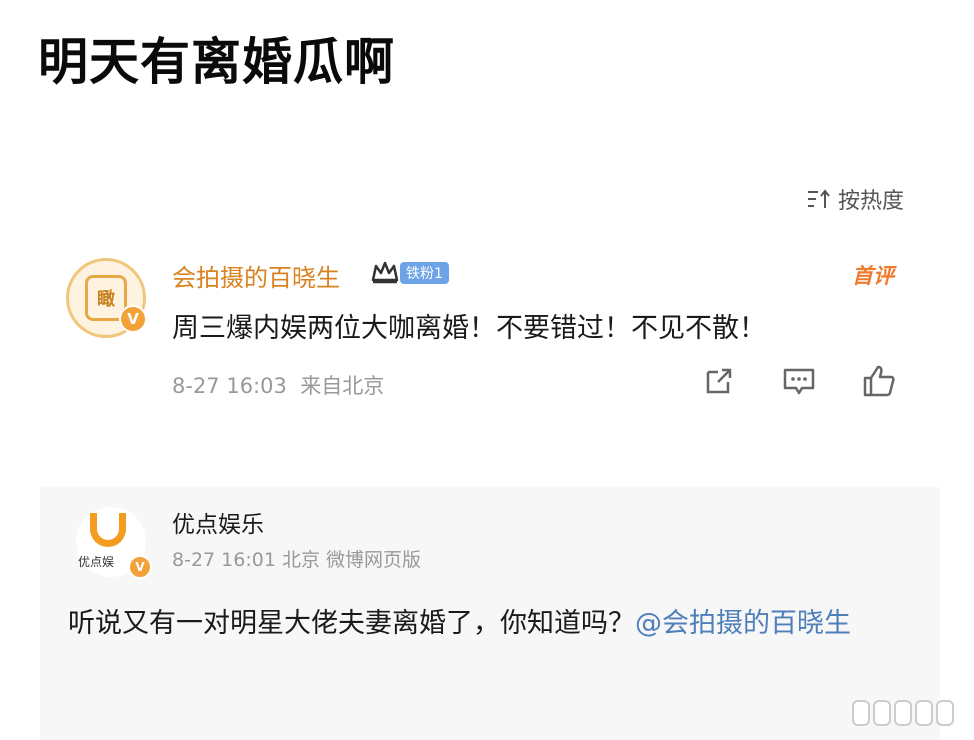 The width and height of the screenshot is (974, 740). I want to click on comment-text: 周三爆内娱两位大咖离婚！不要错过！不见不散！, so click(469, 328).